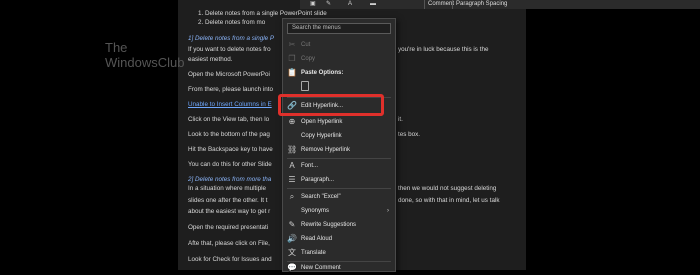  I want to click on format-icon: ▣, so click(313, 4).